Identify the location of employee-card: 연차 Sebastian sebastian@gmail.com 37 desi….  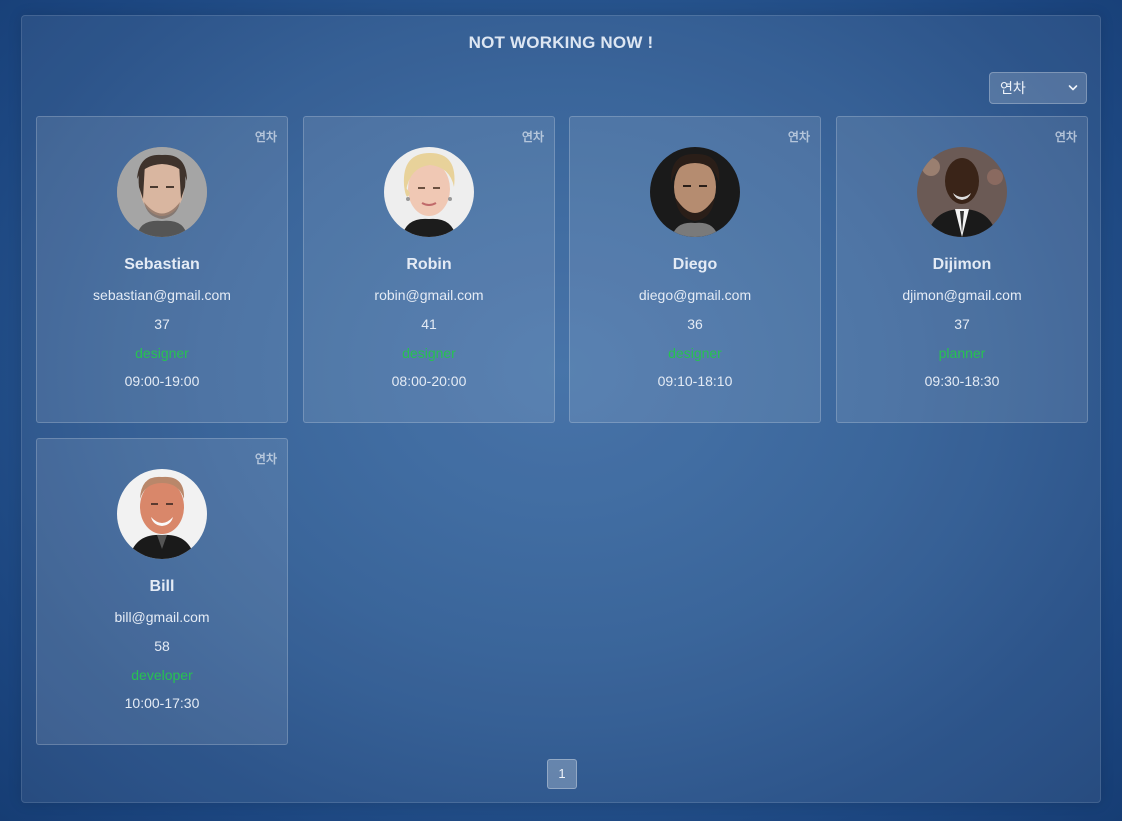
(162, 269).